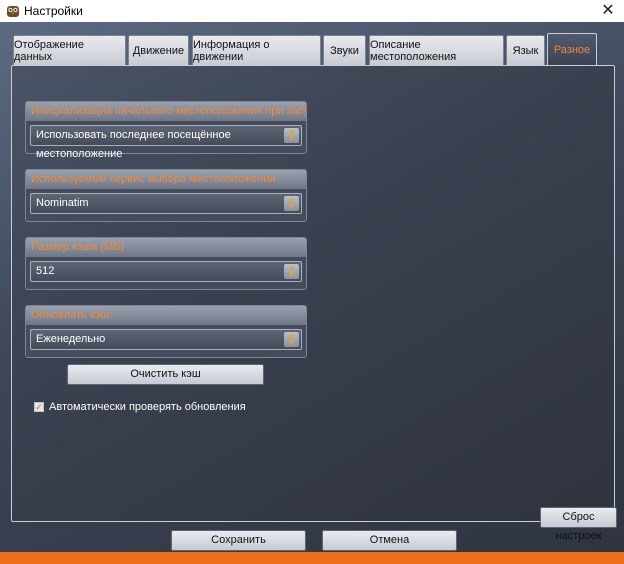 The width and height of the screenshot is (624, 564). Describe the element at coordinates (62, 203) in the screenshot. I see `location-service-value: Nominatim` at that location.